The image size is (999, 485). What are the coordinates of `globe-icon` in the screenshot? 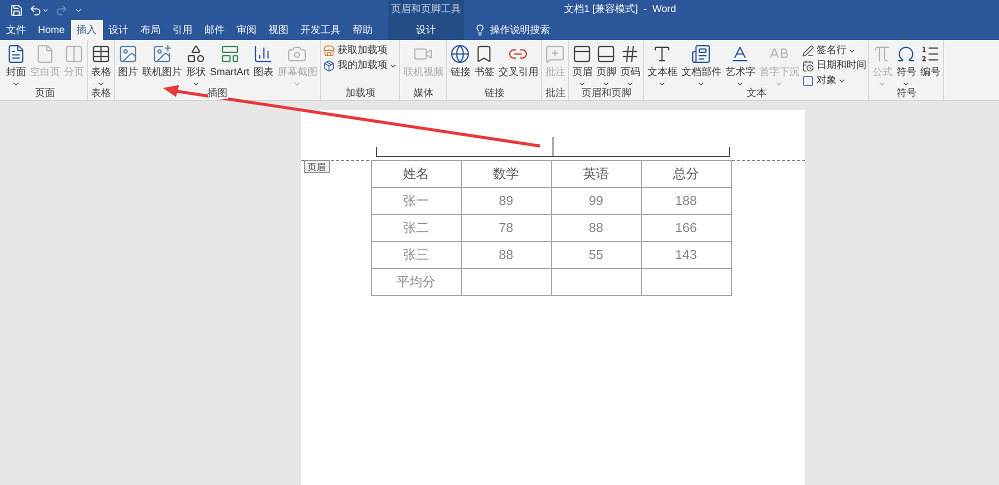 It's located at (460, 54).